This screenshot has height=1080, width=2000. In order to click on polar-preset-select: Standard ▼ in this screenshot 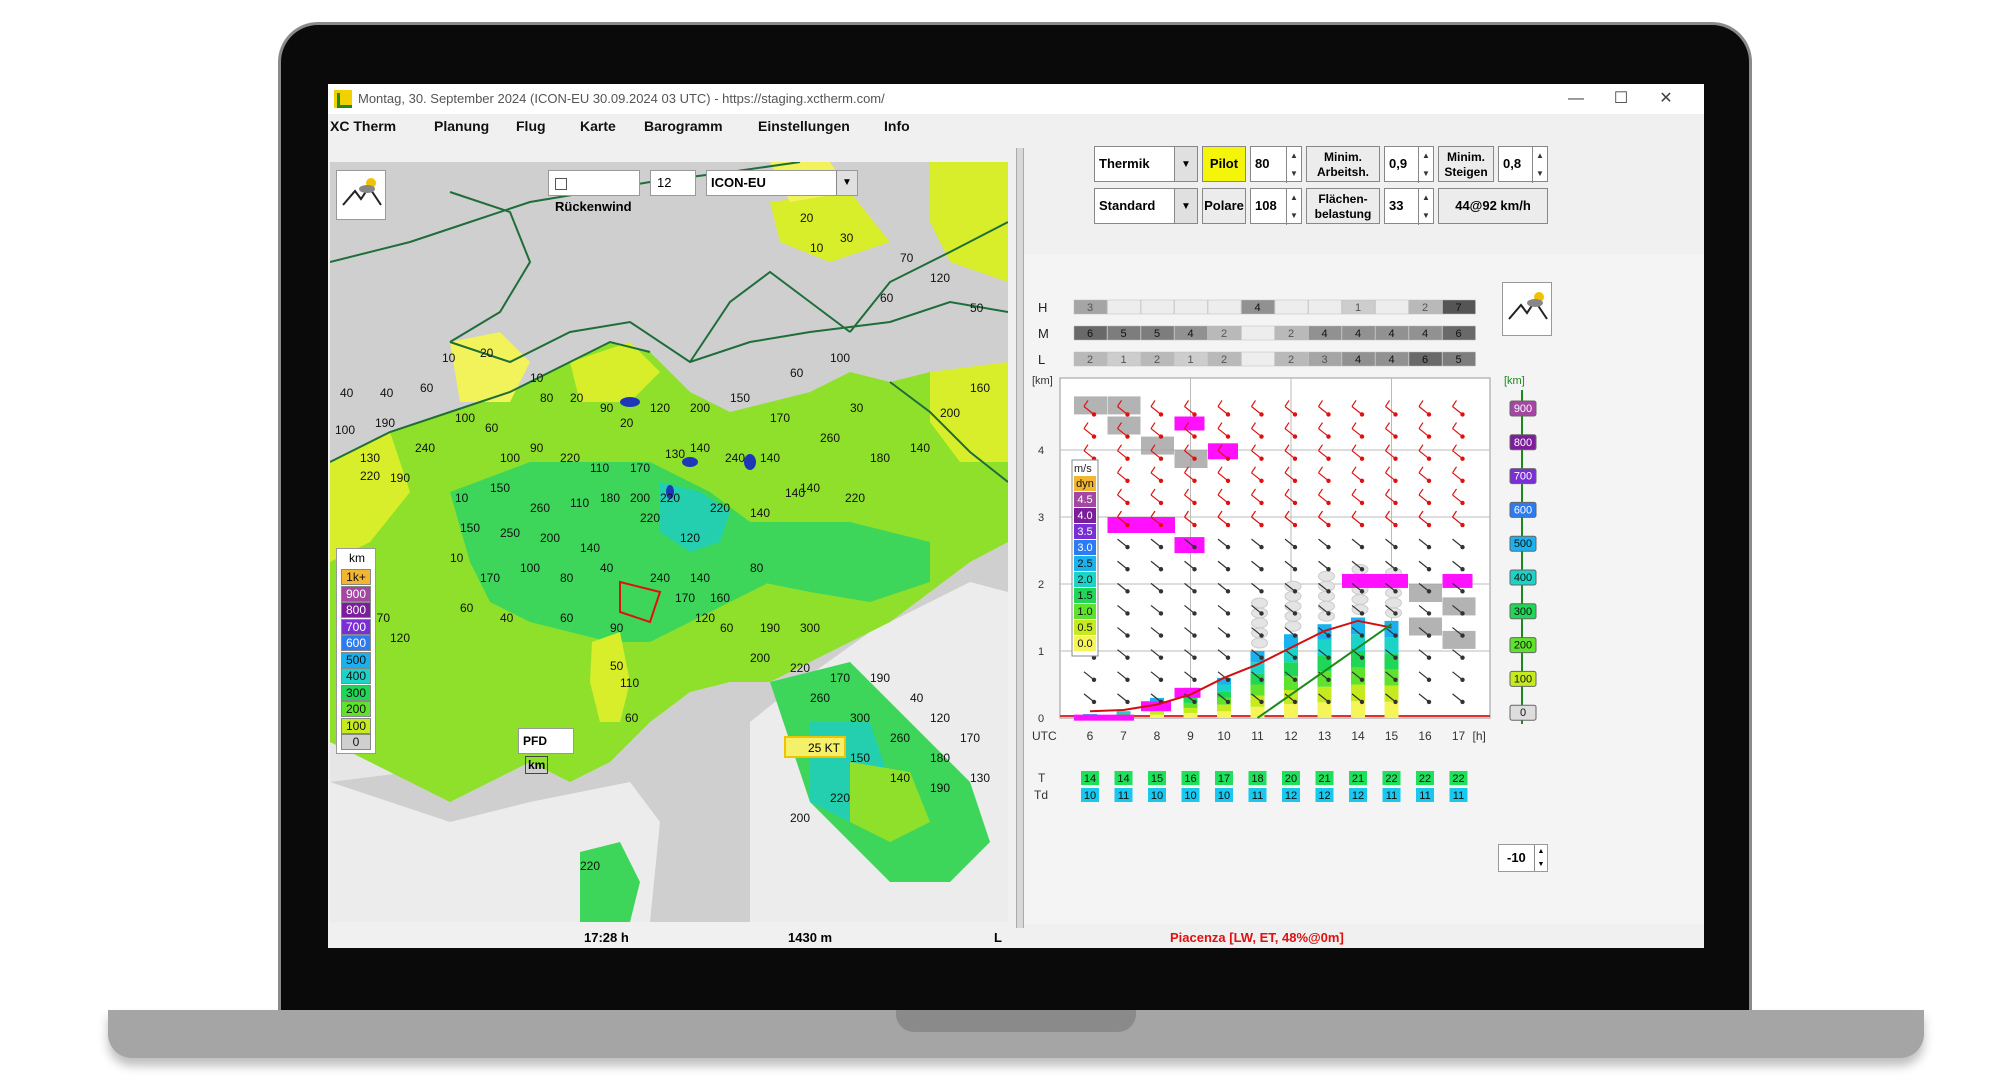, I will do `click(1146, 206)`.